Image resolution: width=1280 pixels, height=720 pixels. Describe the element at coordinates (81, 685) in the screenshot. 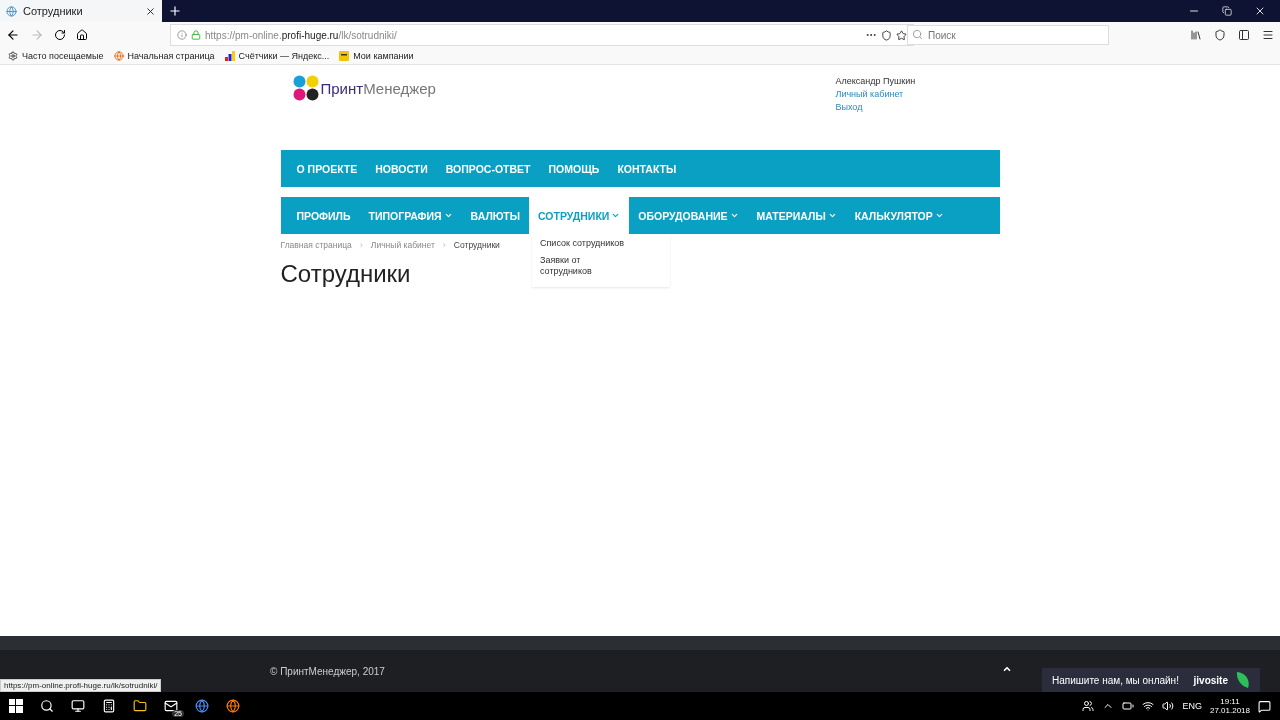

I see `status-url: https://pm-online.profi-huge.ru/lk/sotrudniki/` at that location.